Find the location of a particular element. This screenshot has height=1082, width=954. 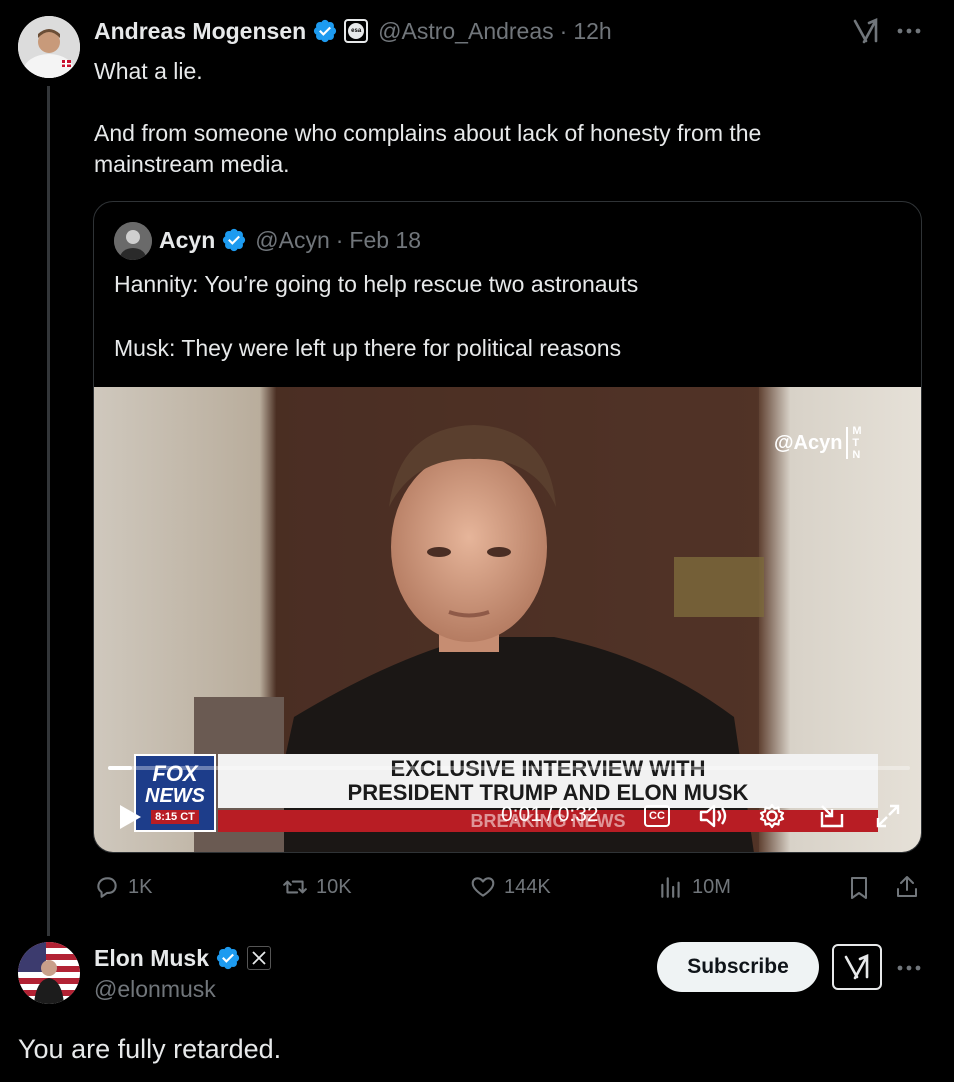

thread-line is located at coordinates (48, 511).